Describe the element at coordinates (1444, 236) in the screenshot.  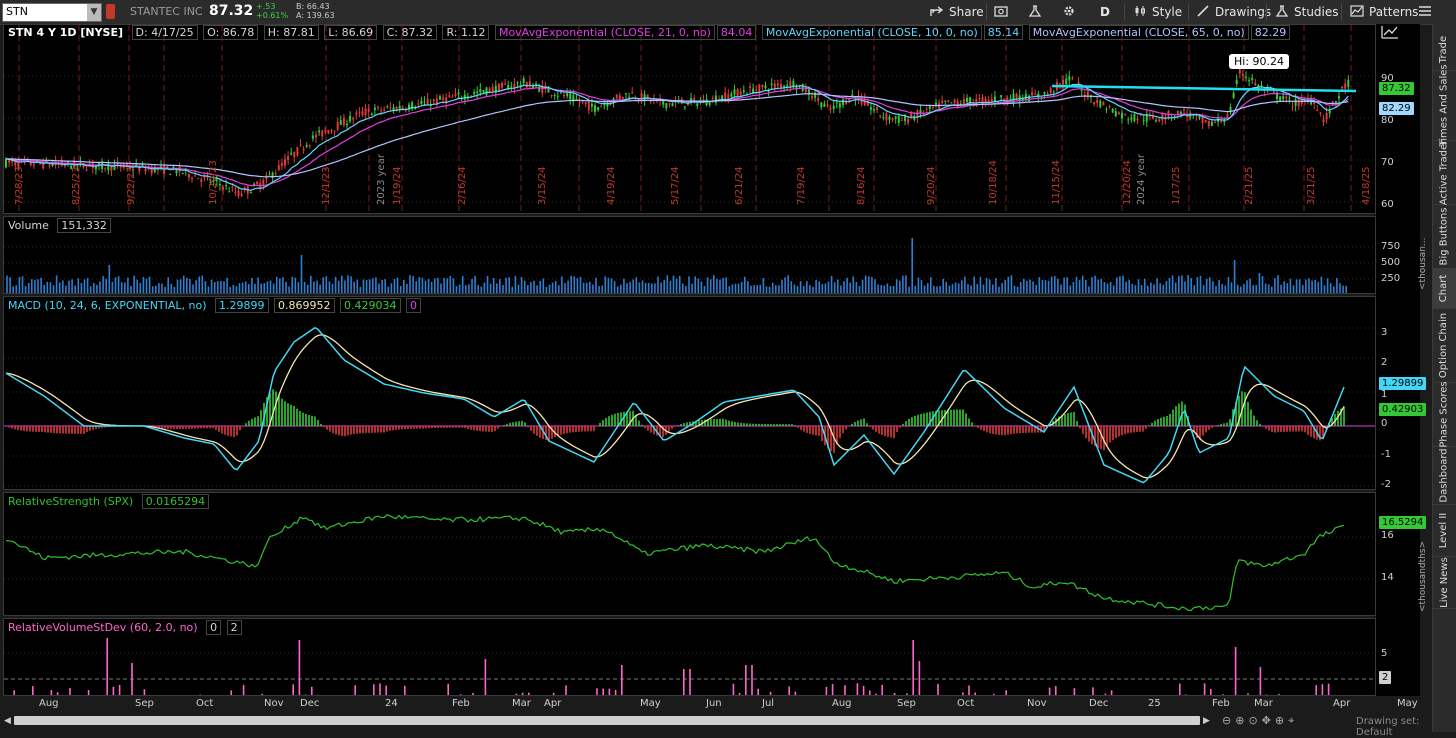
I see `sidebar-tab-big-buttons: Big Buttons` at that location.